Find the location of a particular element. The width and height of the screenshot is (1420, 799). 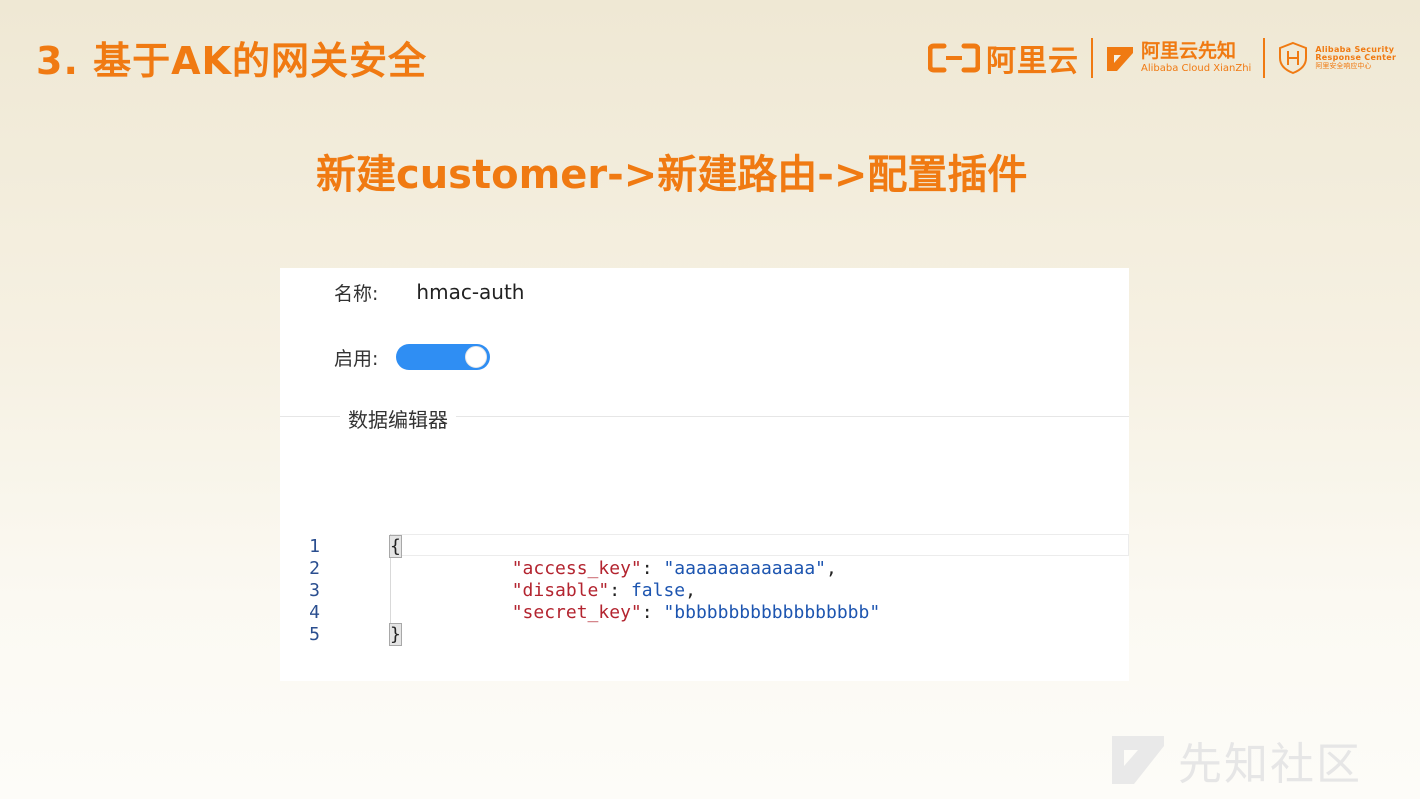

enable-toggle is located at coordinates (443, 357).